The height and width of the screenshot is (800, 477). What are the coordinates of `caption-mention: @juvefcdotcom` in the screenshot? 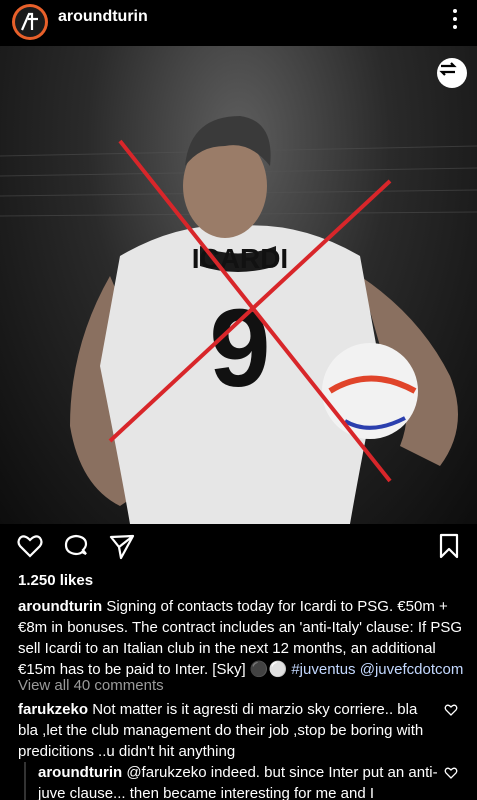 It's located at (412, 669).